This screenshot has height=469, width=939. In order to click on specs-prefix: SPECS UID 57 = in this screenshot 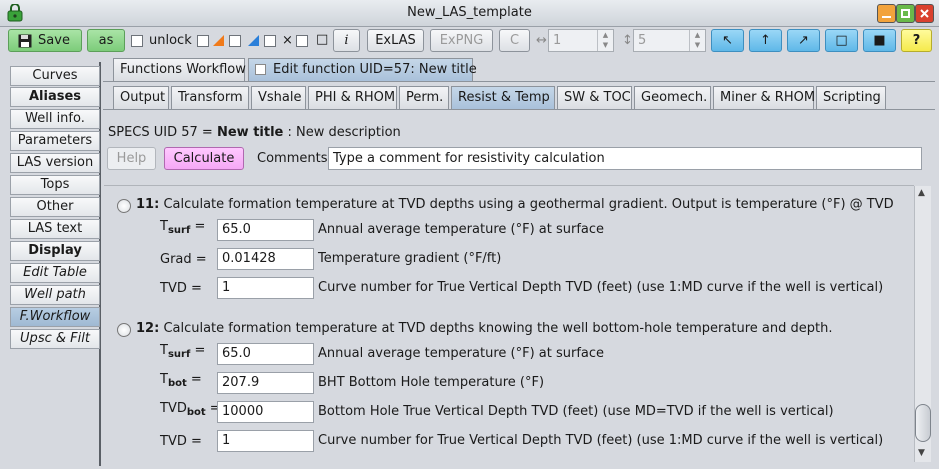, I will do `click(162, 132)`.